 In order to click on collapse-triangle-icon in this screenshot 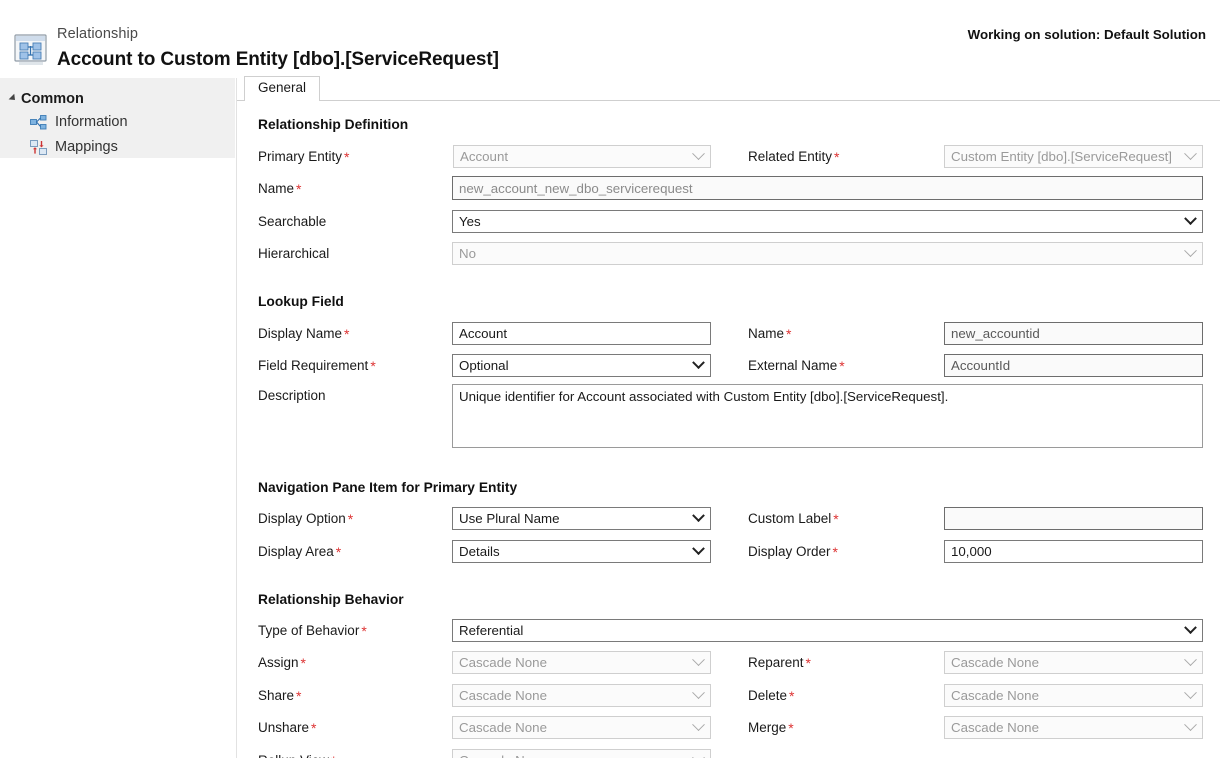, I will do `click(13, 98)`.